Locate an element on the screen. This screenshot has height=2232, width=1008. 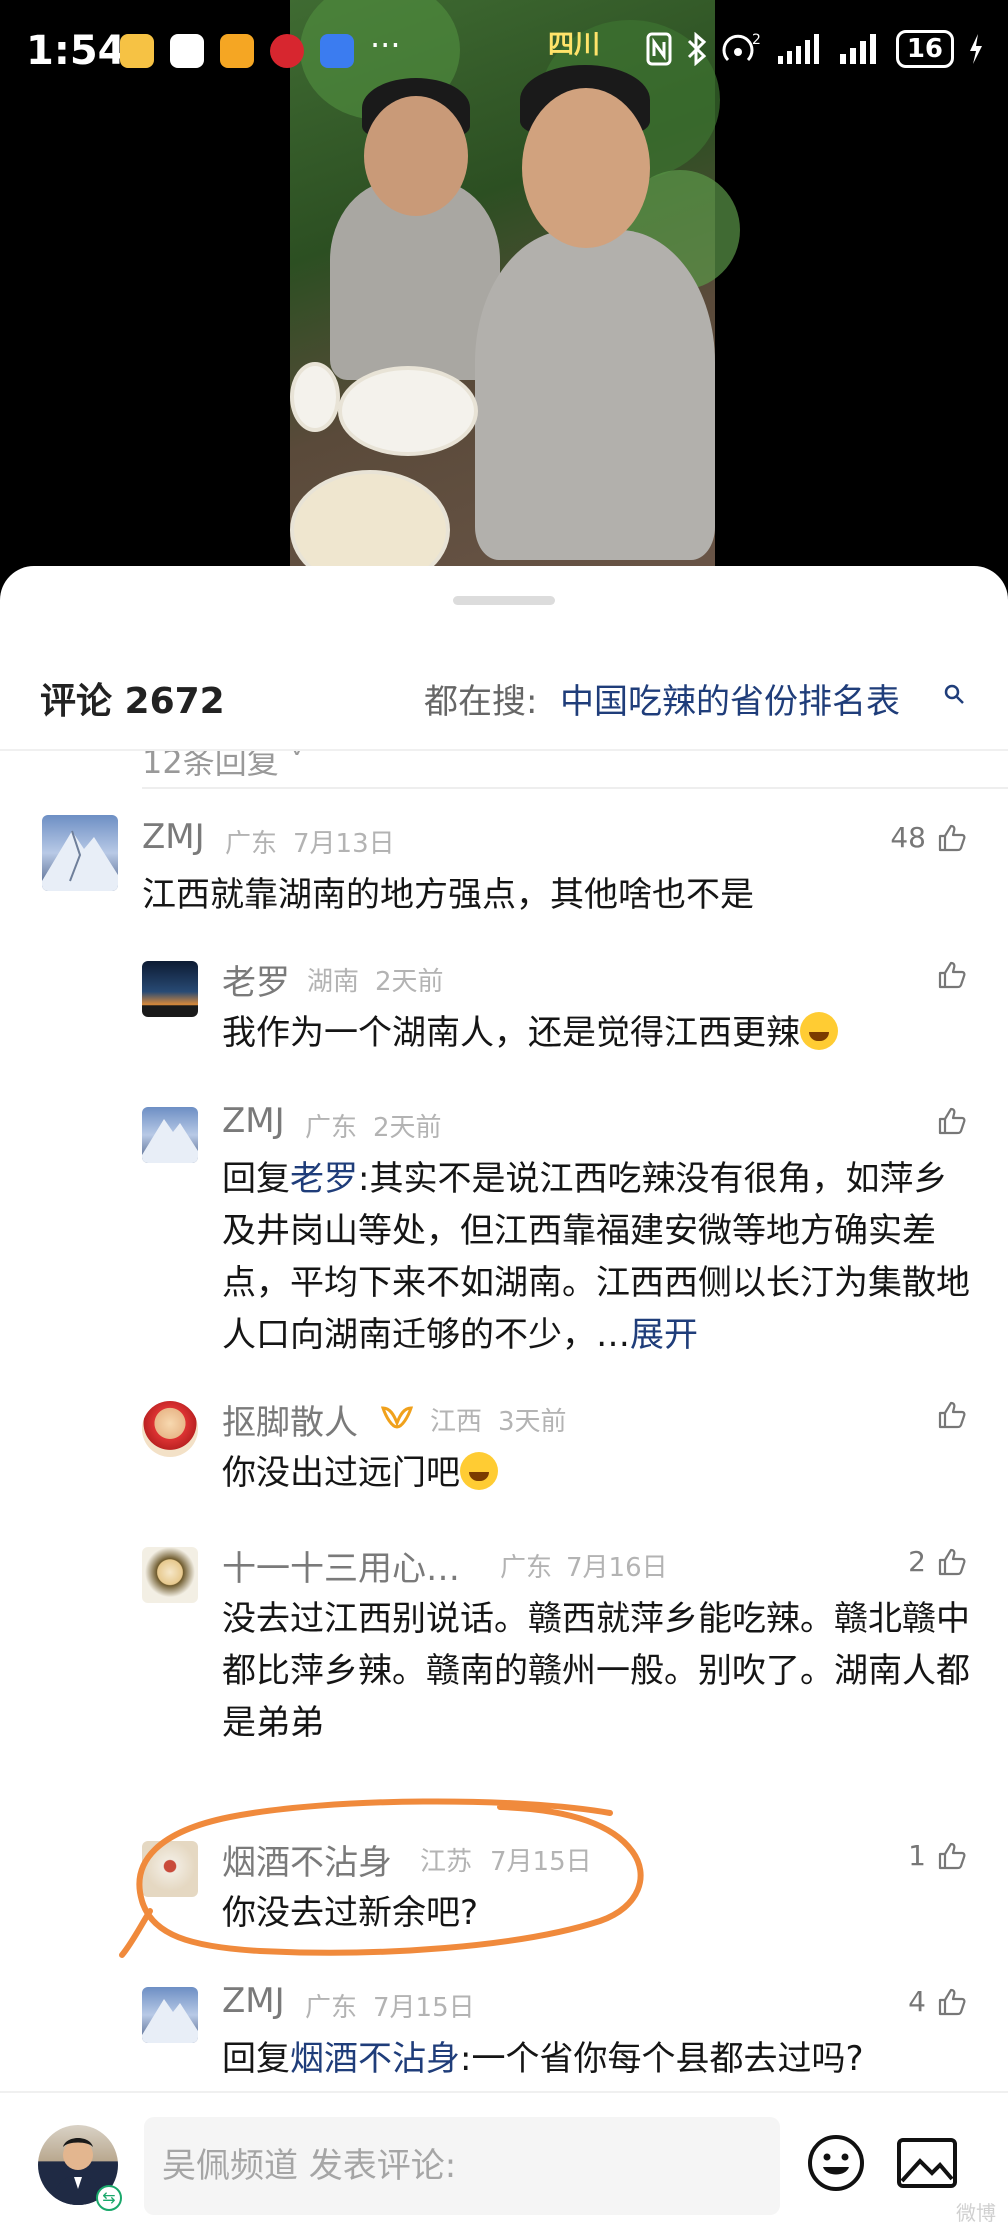
comment-header: 评论 2672 都在搜: 中国吃辣的省份排名表 is located at coordinates (504, 707).